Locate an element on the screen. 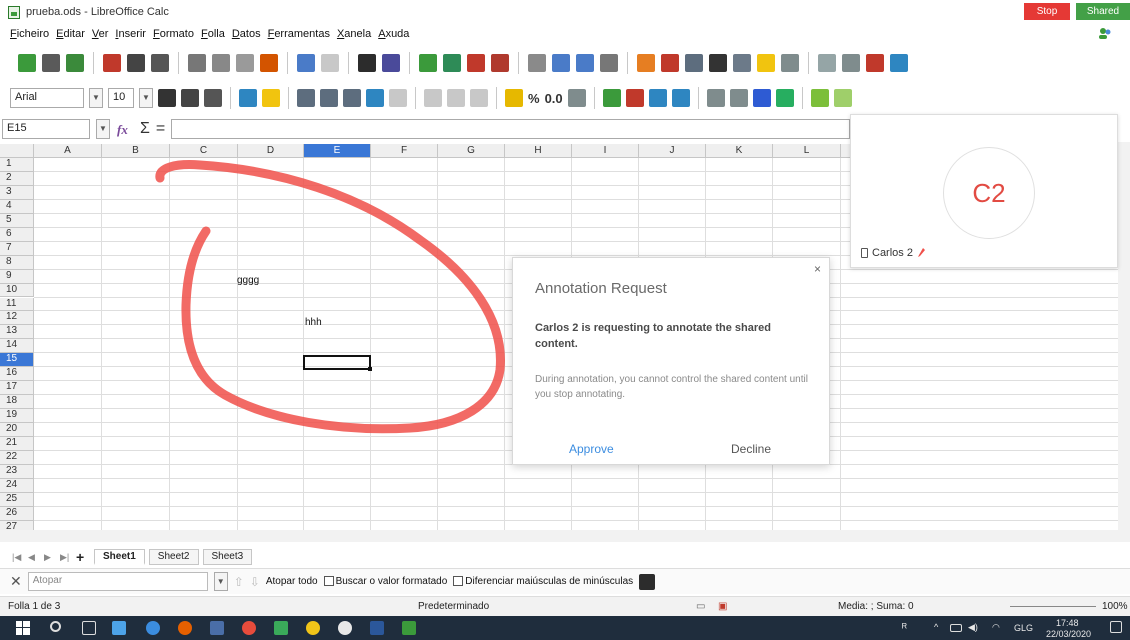 This screenshot has height=640, width=1130. underline-icon is located at coordinates (213, 98).